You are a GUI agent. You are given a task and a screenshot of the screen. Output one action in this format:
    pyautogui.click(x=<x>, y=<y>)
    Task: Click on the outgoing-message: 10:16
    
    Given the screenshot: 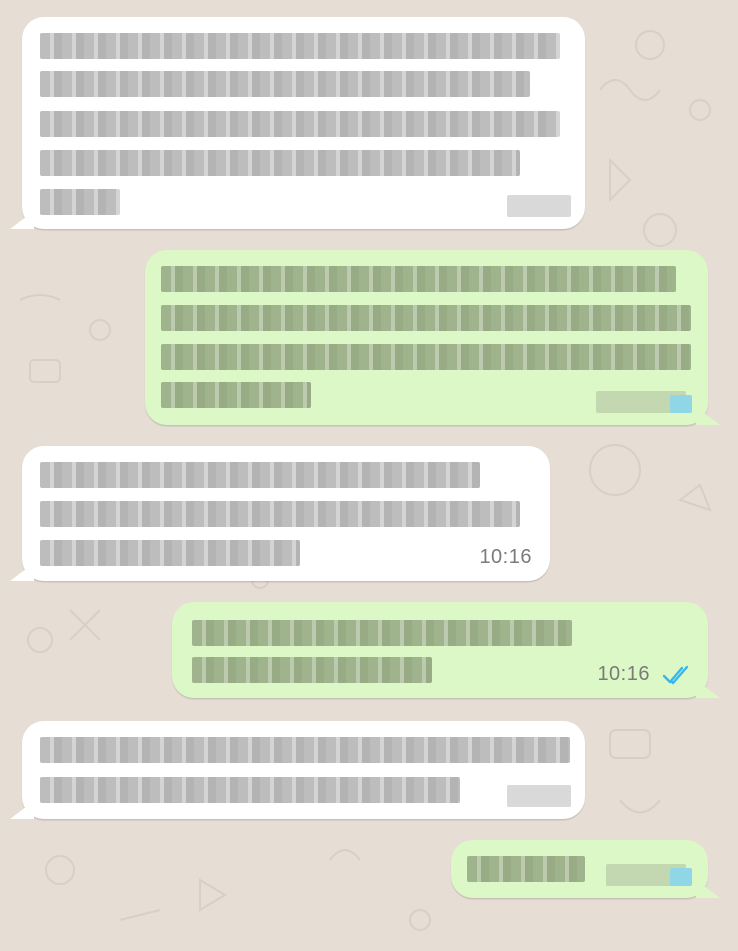 What is the action you would take?
    pyautogui.click(x=440, y=650)
    